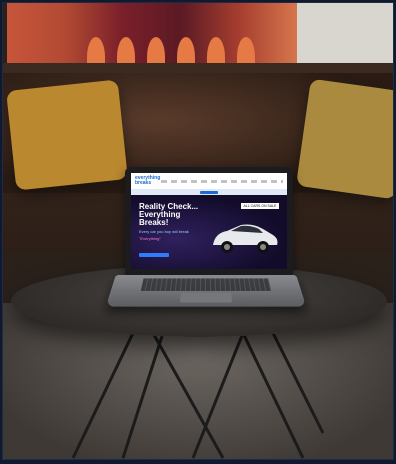 Image resolution: width=396 pixels, height=464 pixels. What do you see at coordinates (154, 255) in the screenshot?
I see `hero-cta-button` at bounding box center [154, 255].